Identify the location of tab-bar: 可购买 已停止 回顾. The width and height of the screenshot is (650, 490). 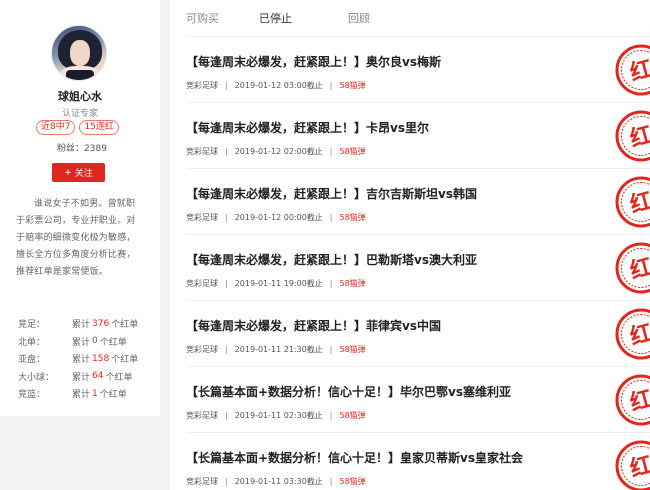
(410, 18).